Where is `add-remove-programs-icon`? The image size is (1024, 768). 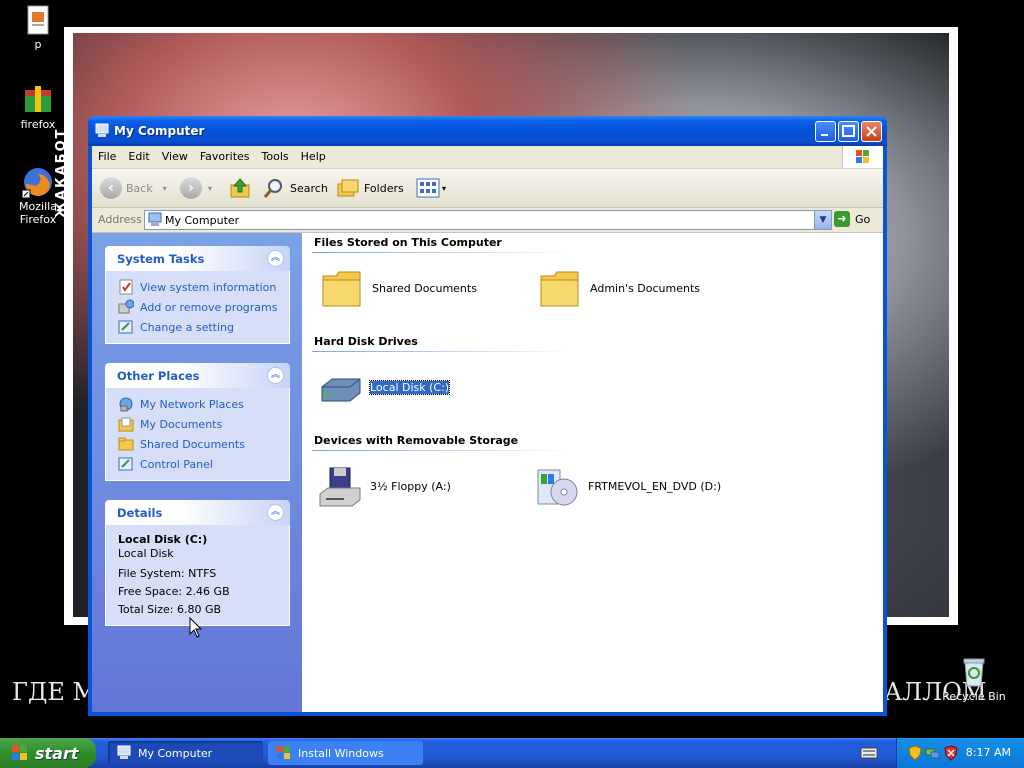
add-remove-programs-icon is located at coordinates (126, 306).